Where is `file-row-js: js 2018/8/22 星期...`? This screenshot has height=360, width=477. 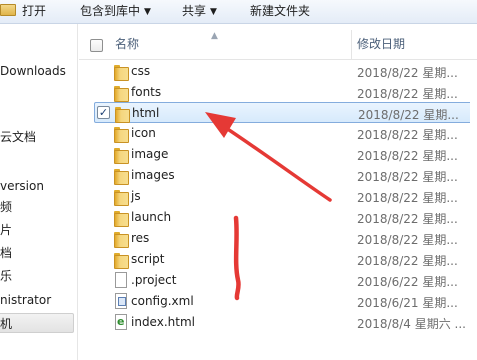
file-row-js: js 2018/8/22 星期... is located at coordinates (285, 196).